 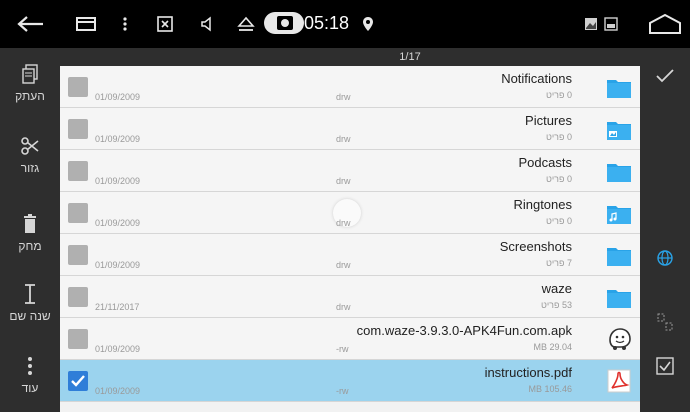 What do you see at coordinates (30, 224) in the screenshot?
I see `trash-icon` at bounding box center [30, 224].